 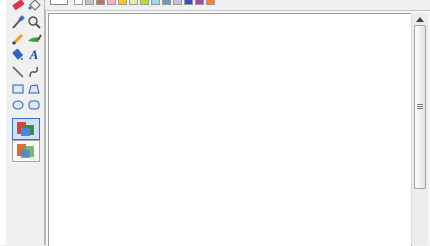 What do you see at coordinates (237, 5) in the screenshot?
I see `color-palette` at bounding box center [237, 5].